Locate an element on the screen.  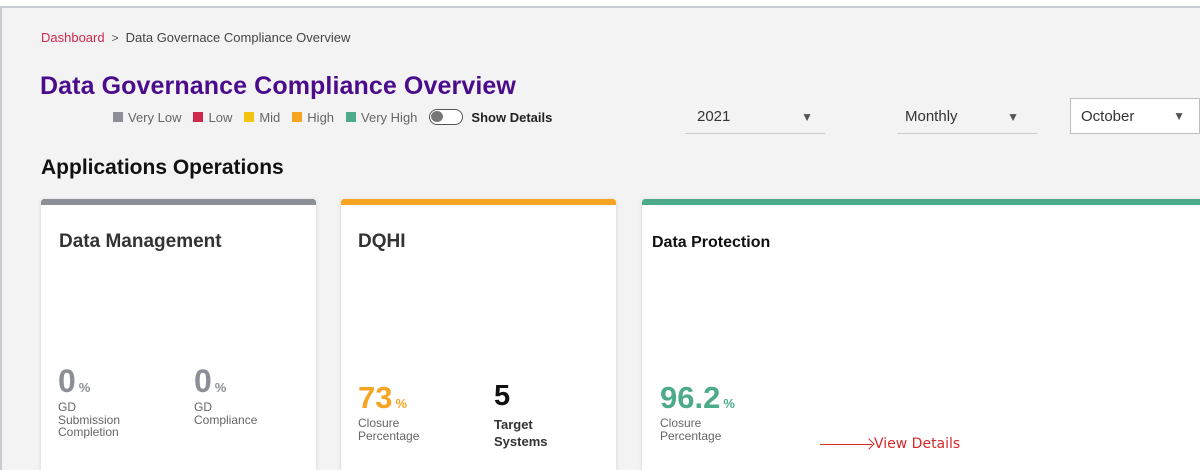
window-top-border is located at coordinates (600, 4).